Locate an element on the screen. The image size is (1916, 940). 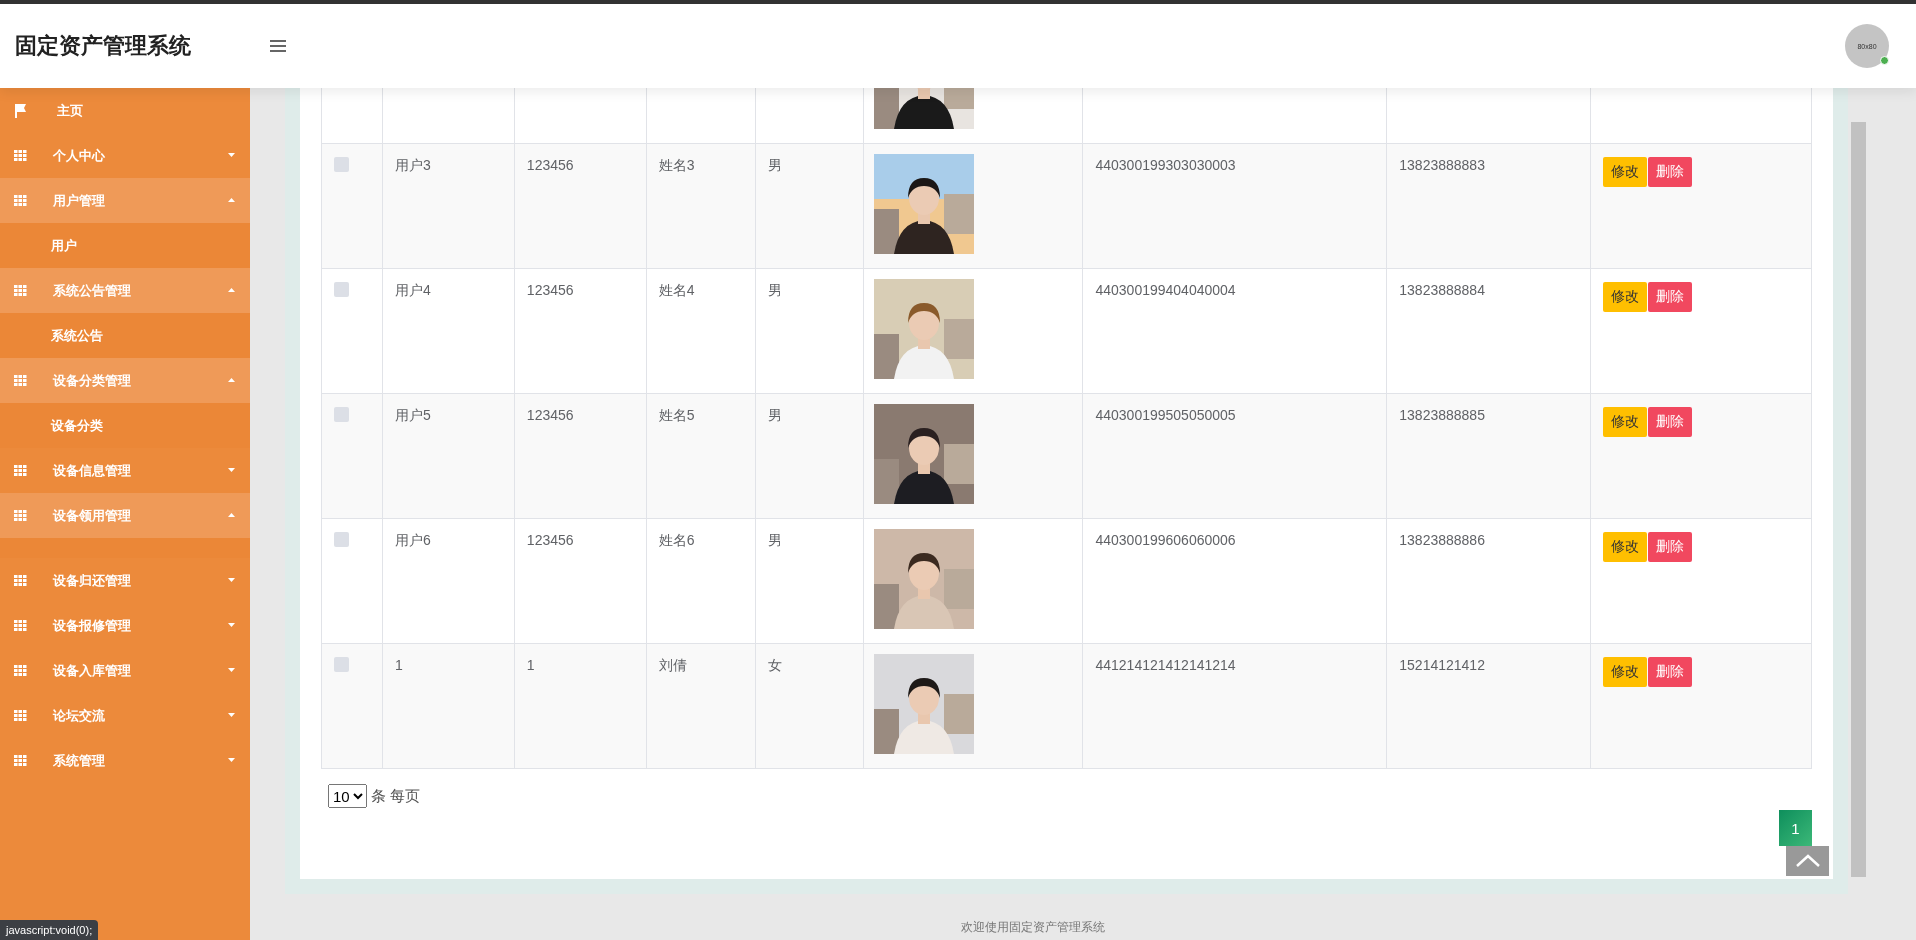
page-button: 1 is located at coordinates (1795, 828).